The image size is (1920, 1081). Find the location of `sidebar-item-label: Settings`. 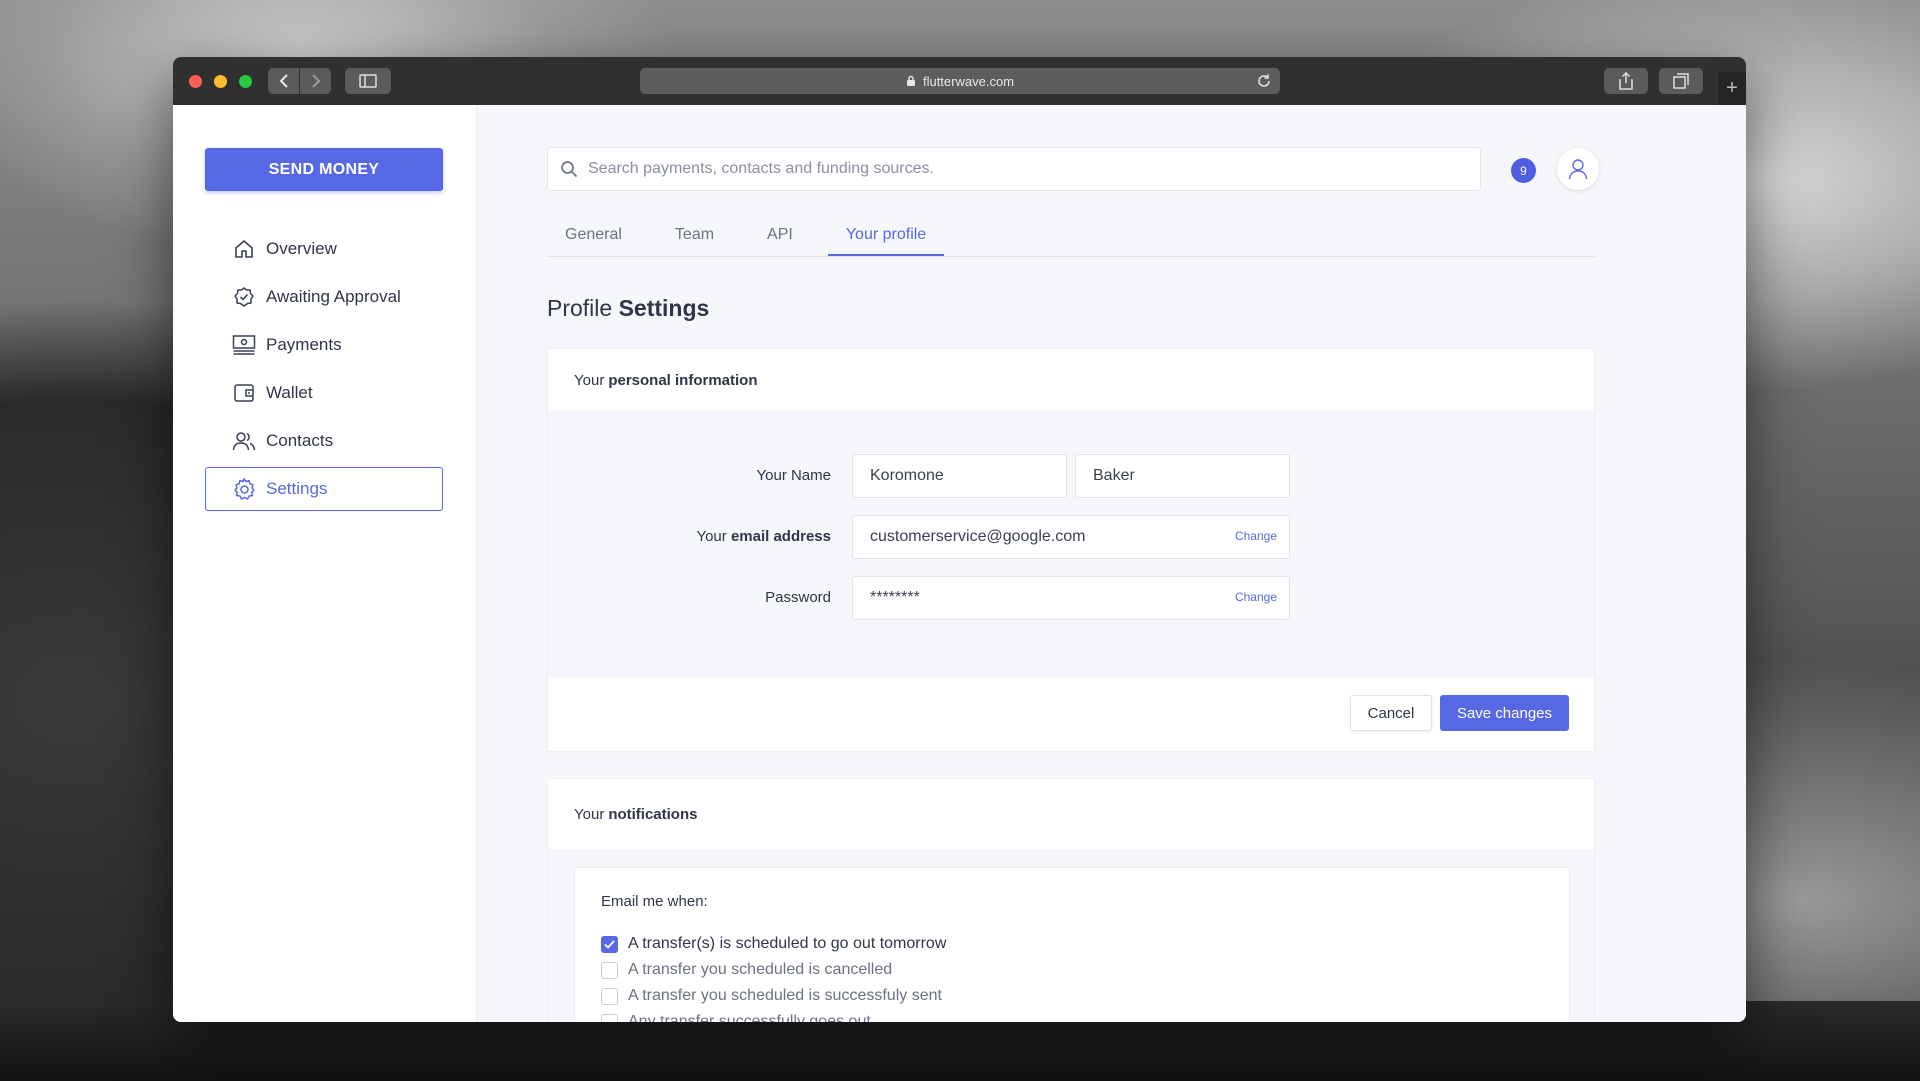

sidebar-item-label: Settings is located at coordinates (297, 488).